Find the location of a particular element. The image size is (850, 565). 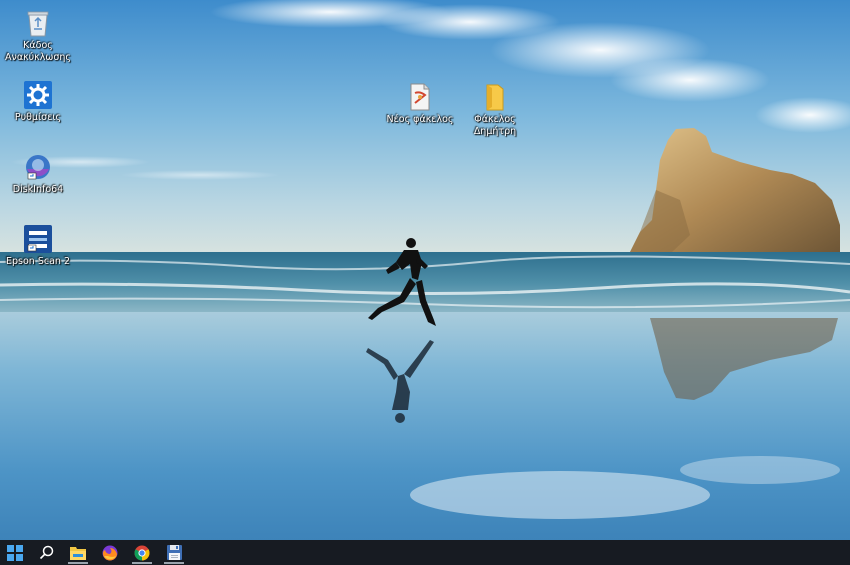

search-icon is located at coordinates (46, 552).